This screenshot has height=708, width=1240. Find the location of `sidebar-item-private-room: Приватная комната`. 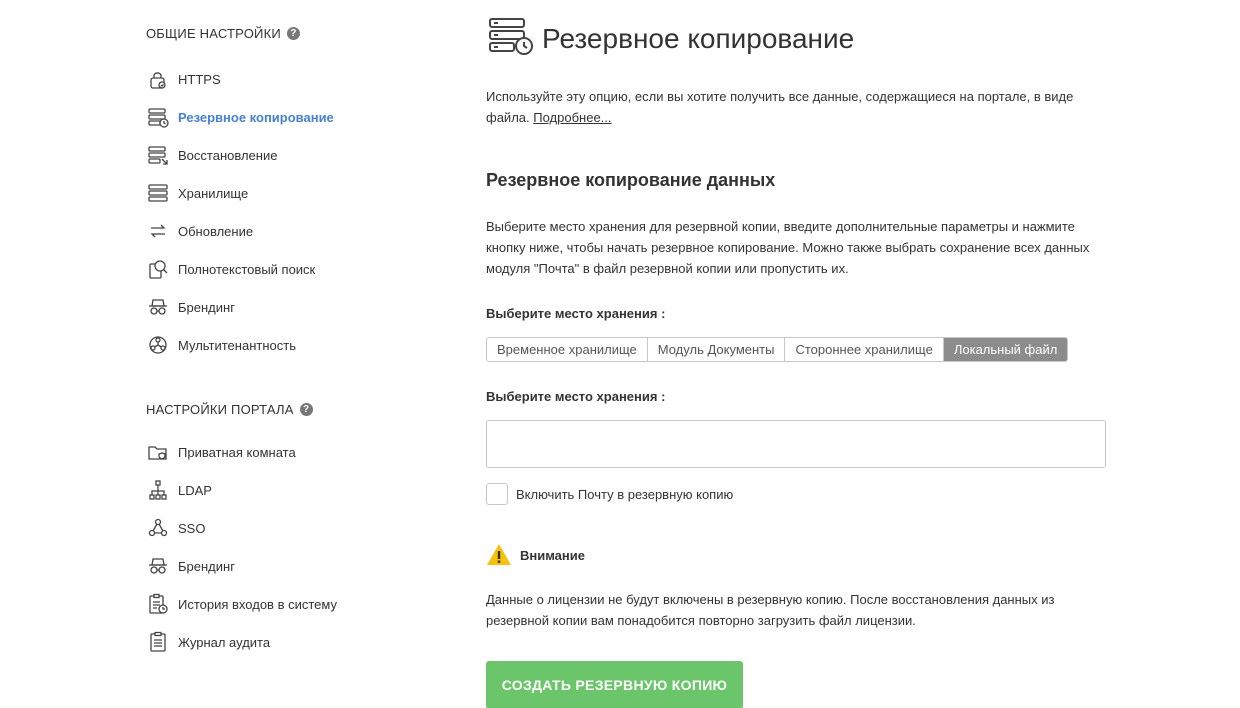

sidebar-item-private-room: Приватная комната is located at coordinates (221, 452).